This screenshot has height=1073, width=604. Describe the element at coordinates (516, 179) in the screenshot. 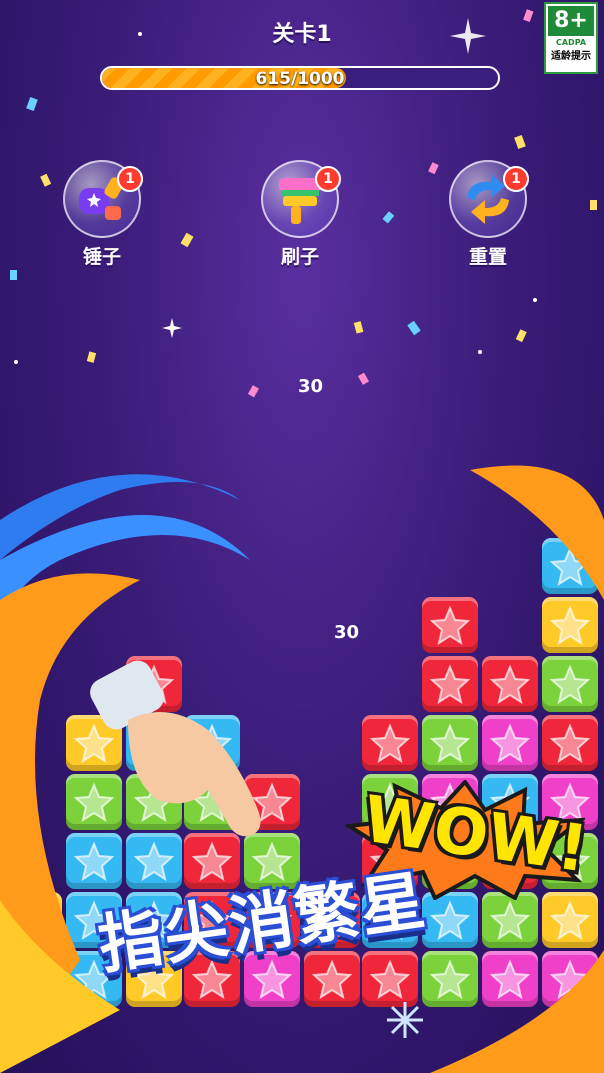

I see `reset-count-badge: 1` at that location.